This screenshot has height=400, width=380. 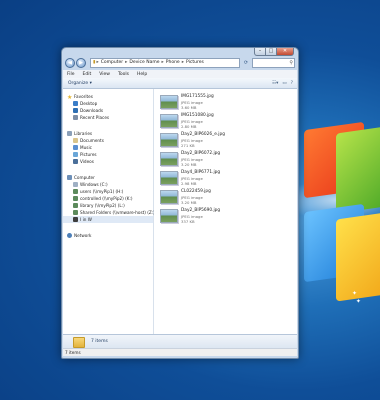 I want to click on search-icon: ⚲, so click(x=291, y=62).